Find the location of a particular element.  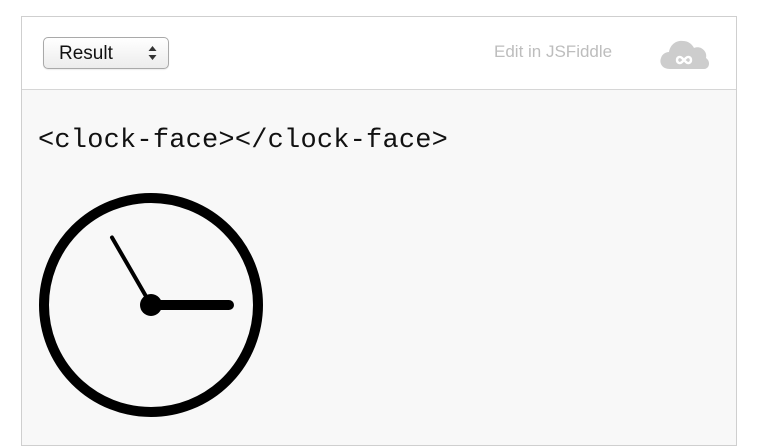

clock-face is located at coordinates (151, 305).